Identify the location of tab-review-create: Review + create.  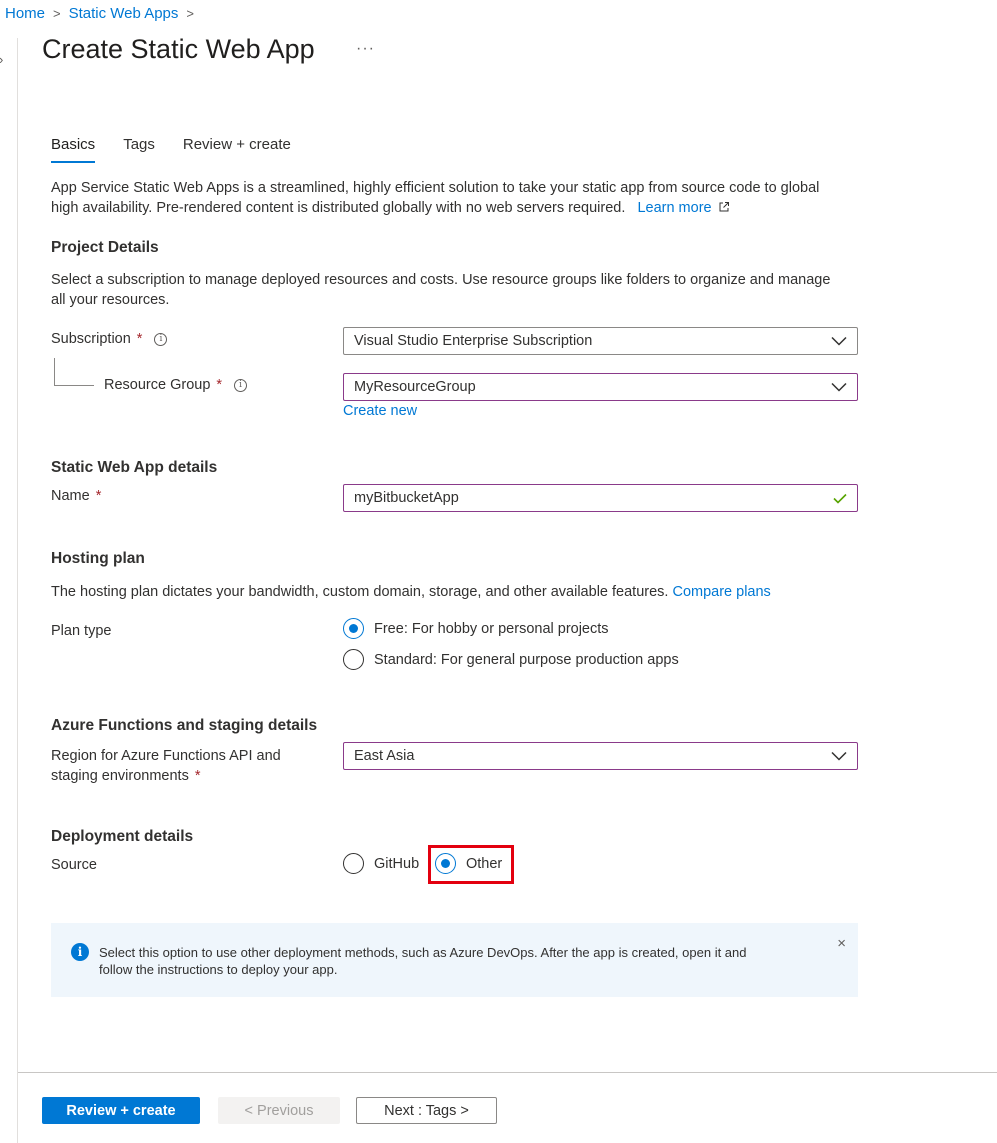
(237, 148).